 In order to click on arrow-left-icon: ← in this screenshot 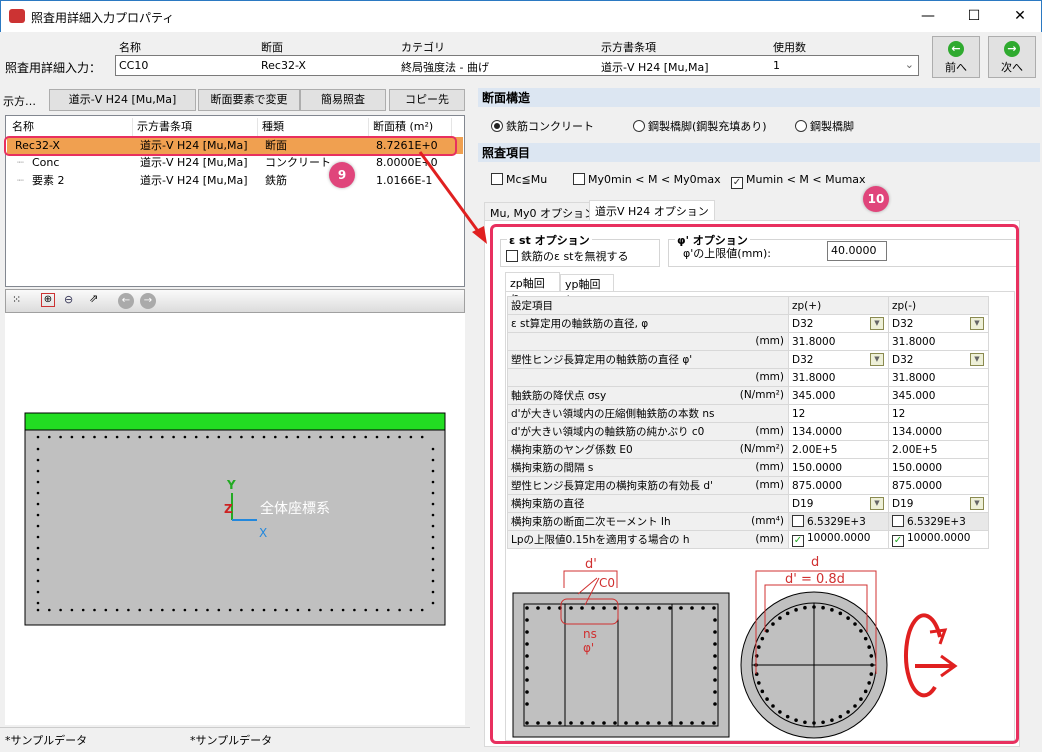, I will do `click(956, 49)`.